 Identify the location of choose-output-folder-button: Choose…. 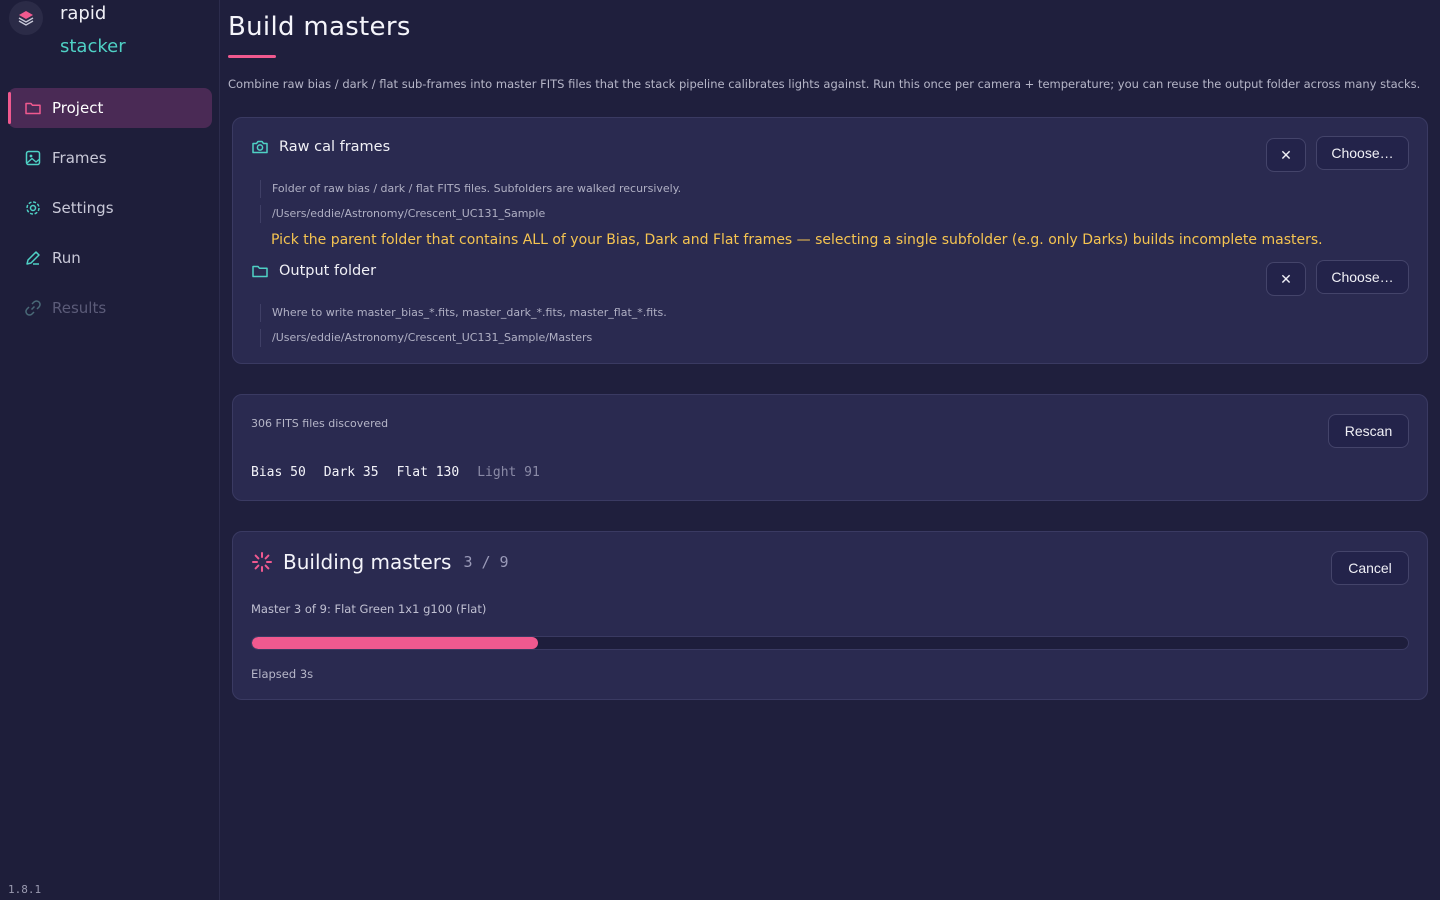
(1362, 277).